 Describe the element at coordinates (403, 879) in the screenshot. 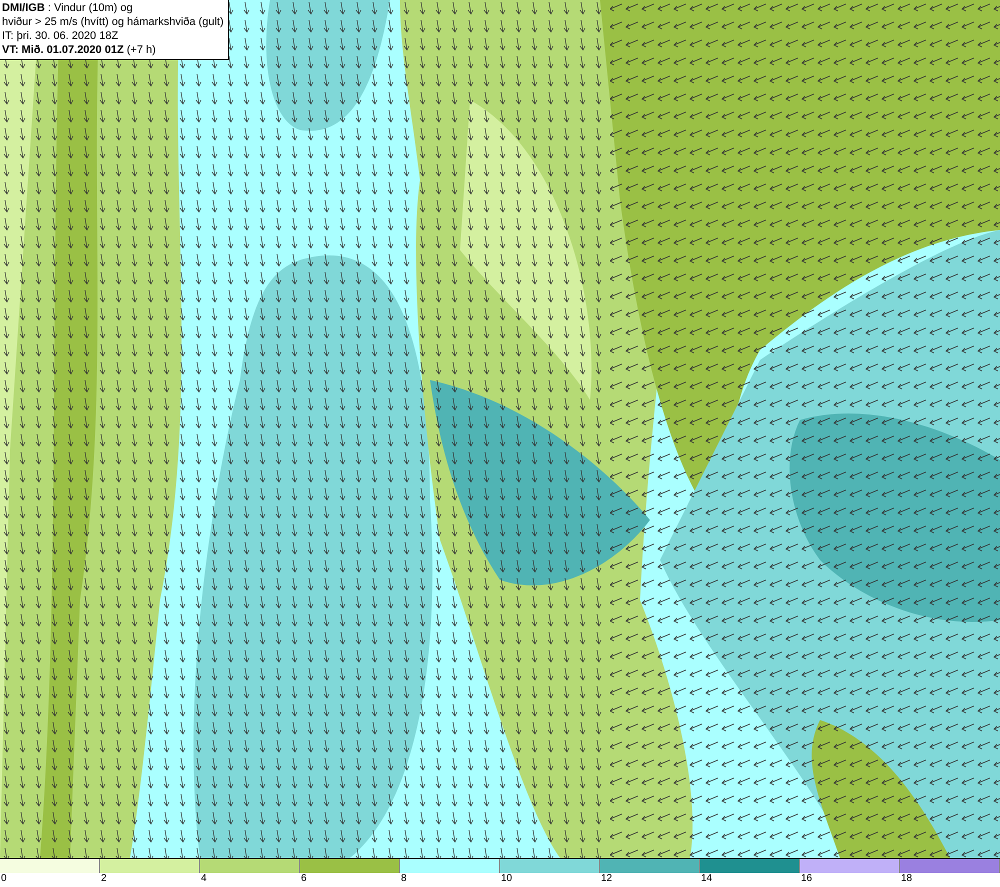

I see `legend-label: 8` at that location.